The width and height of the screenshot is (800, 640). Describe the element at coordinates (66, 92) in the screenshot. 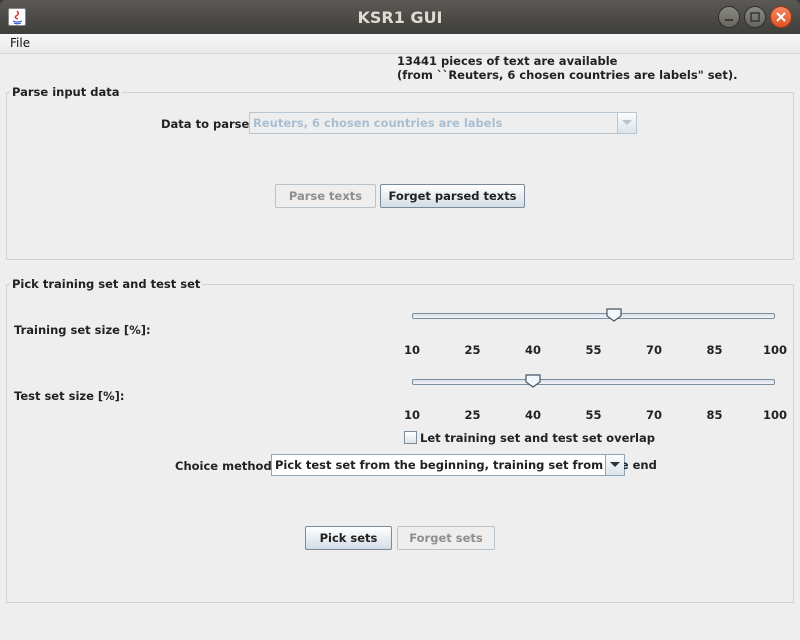

I see `parse-panel-title: Parse input data` at that location.